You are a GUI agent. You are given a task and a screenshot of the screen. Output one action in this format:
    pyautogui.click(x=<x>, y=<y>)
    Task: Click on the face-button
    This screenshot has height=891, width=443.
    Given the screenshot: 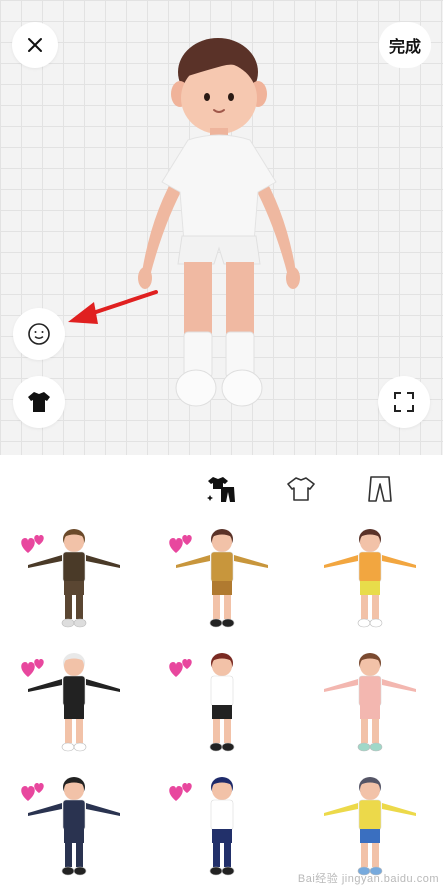 What is the action you would take?
    pyautogui.click(x=39, y=334)
    